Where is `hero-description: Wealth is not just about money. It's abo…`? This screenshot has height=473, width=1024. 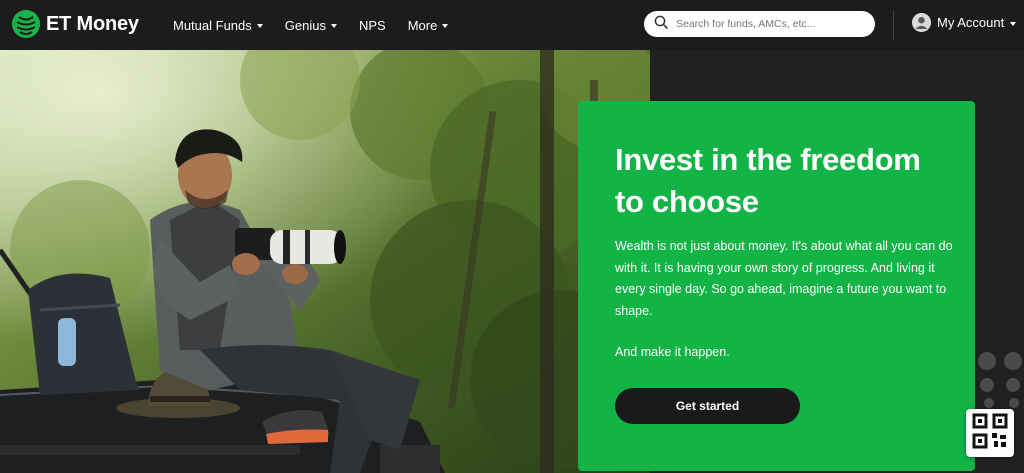
hero-description: Wealth is not just about money. It's abo… is located at coordinates (784, 278).